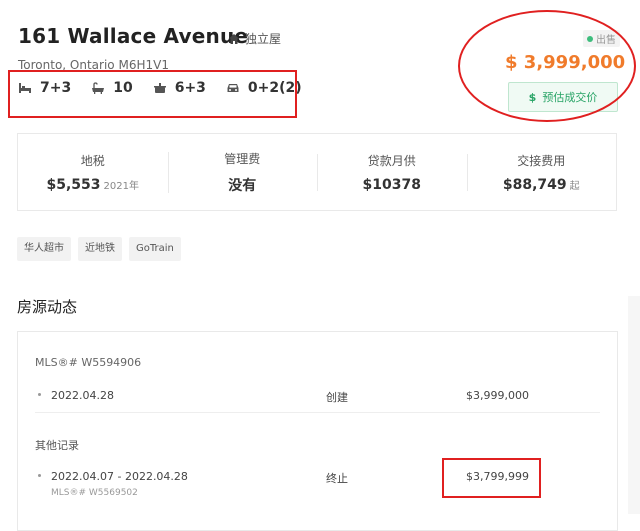  What do you see at coordinates (133, 36) in the screenshot?
I see `listing-title: 161 Wallace Avenue` at bounding box center [133, 36].